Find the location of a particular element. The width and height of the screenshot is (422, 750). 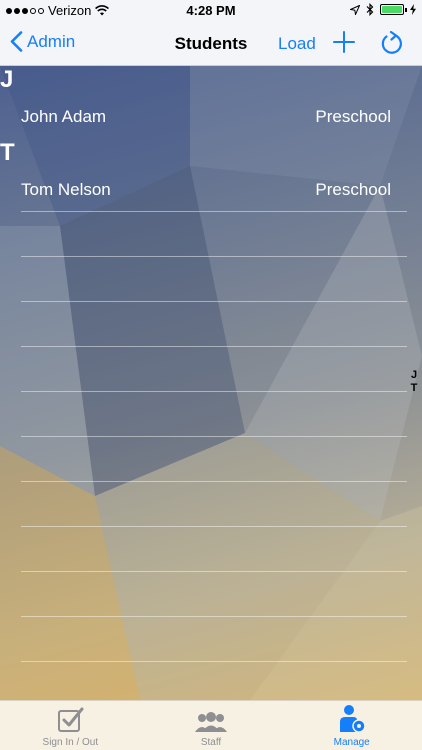

battery-icon is located at coordinates (393, 9).